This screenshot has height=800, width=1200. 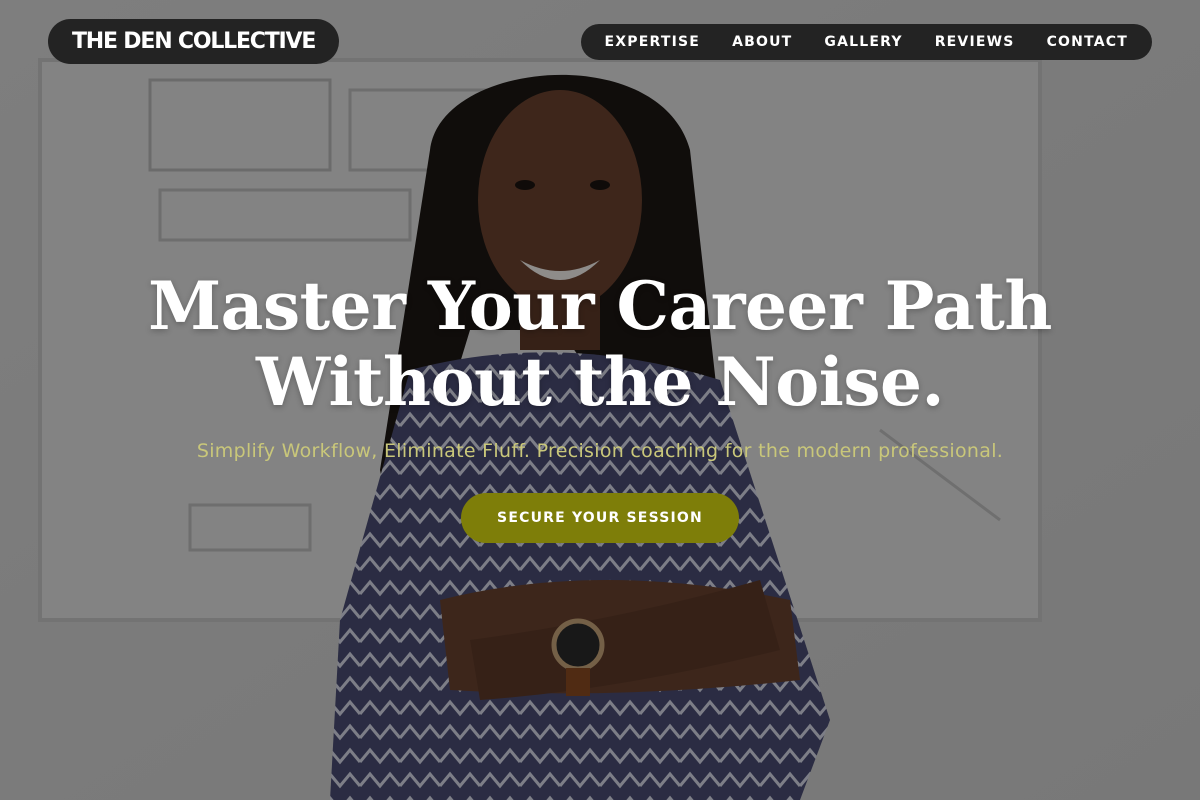 I want to click on nav-item-contact: CONTACT, so click(x=1087, y=42).